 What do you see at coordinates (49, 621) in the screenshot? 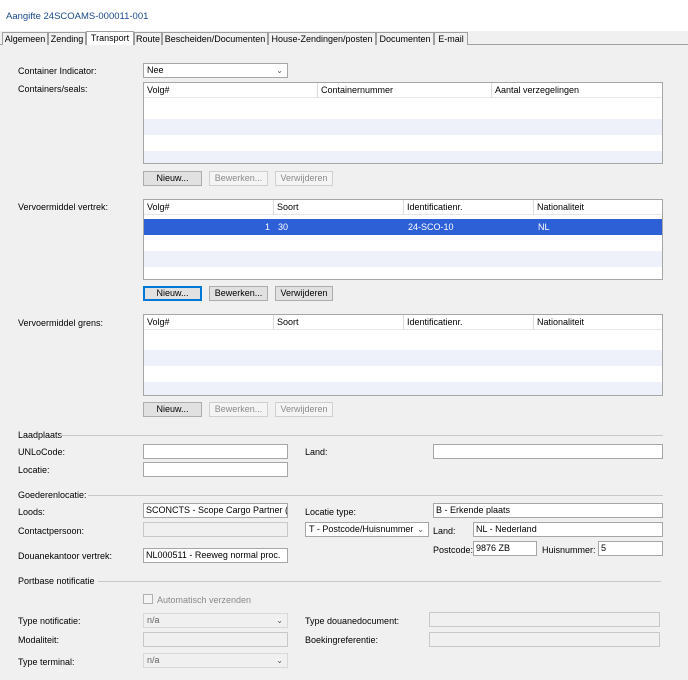
I see `type-notificatie-label: Type notificatie:` at bounding box center [49, 621].